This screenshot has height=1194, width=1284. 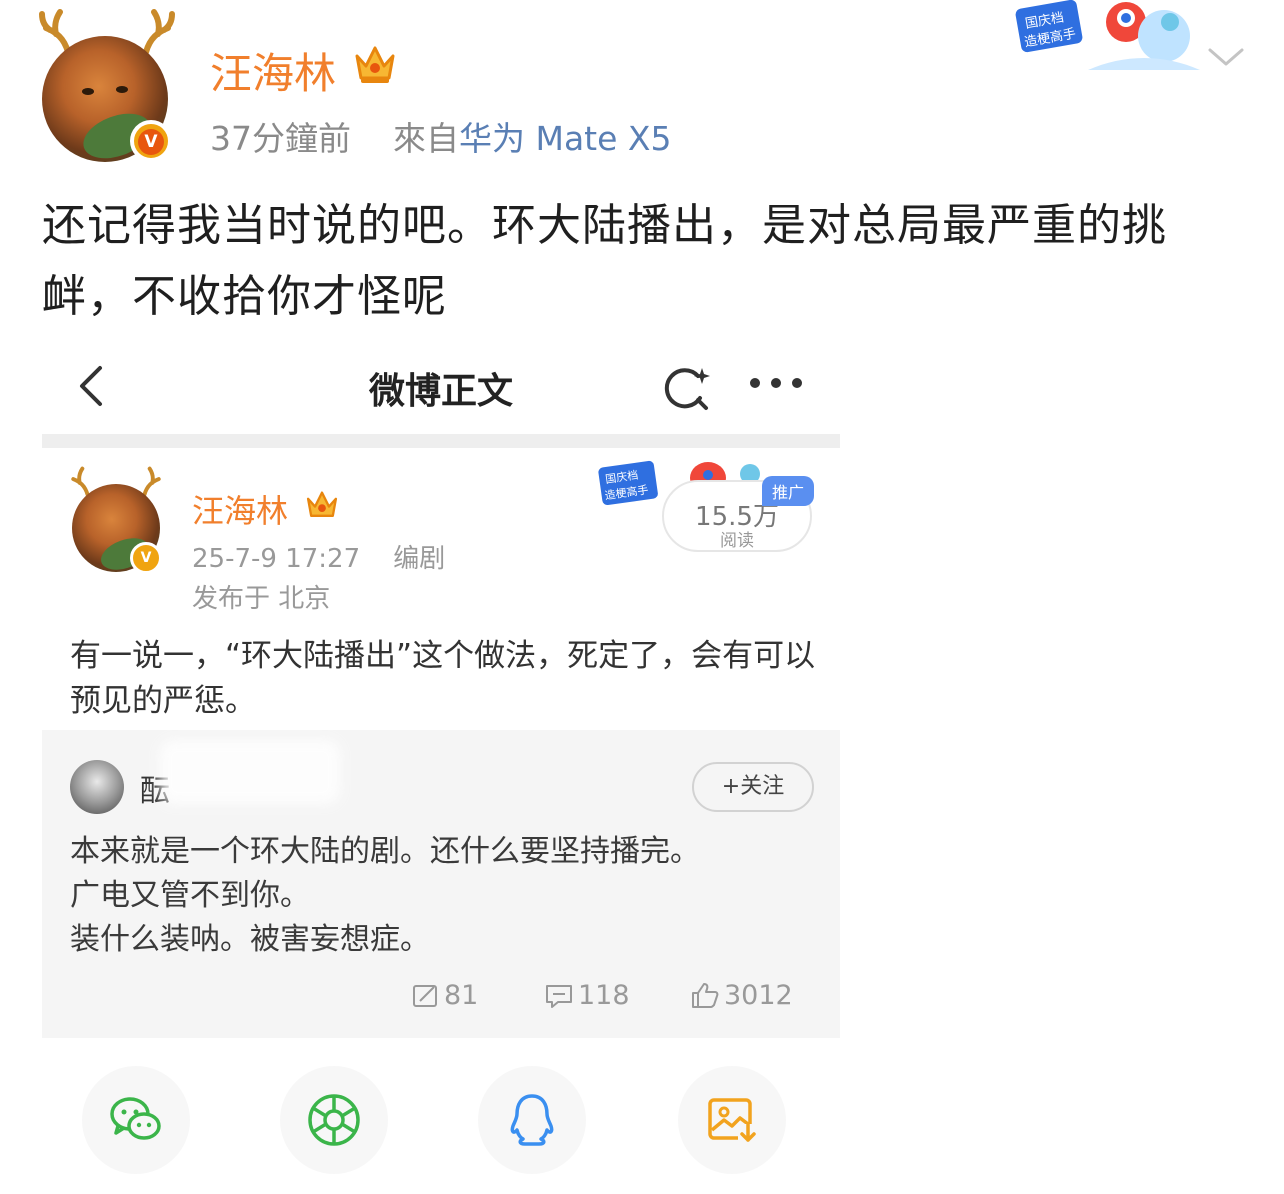 I want to click on like-stat: 3012, so click(x=741, y=996).